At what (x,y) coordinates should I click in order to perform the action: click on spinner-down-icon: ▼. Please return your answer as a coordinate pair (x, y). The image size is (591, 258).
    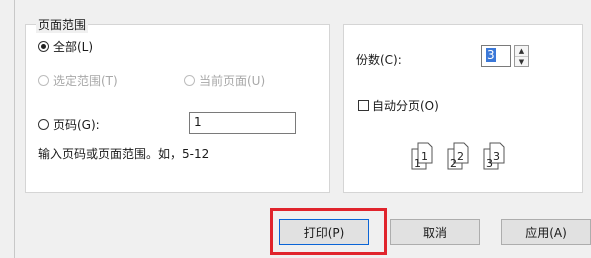
    Looking at the image, I should click on (521, 61).